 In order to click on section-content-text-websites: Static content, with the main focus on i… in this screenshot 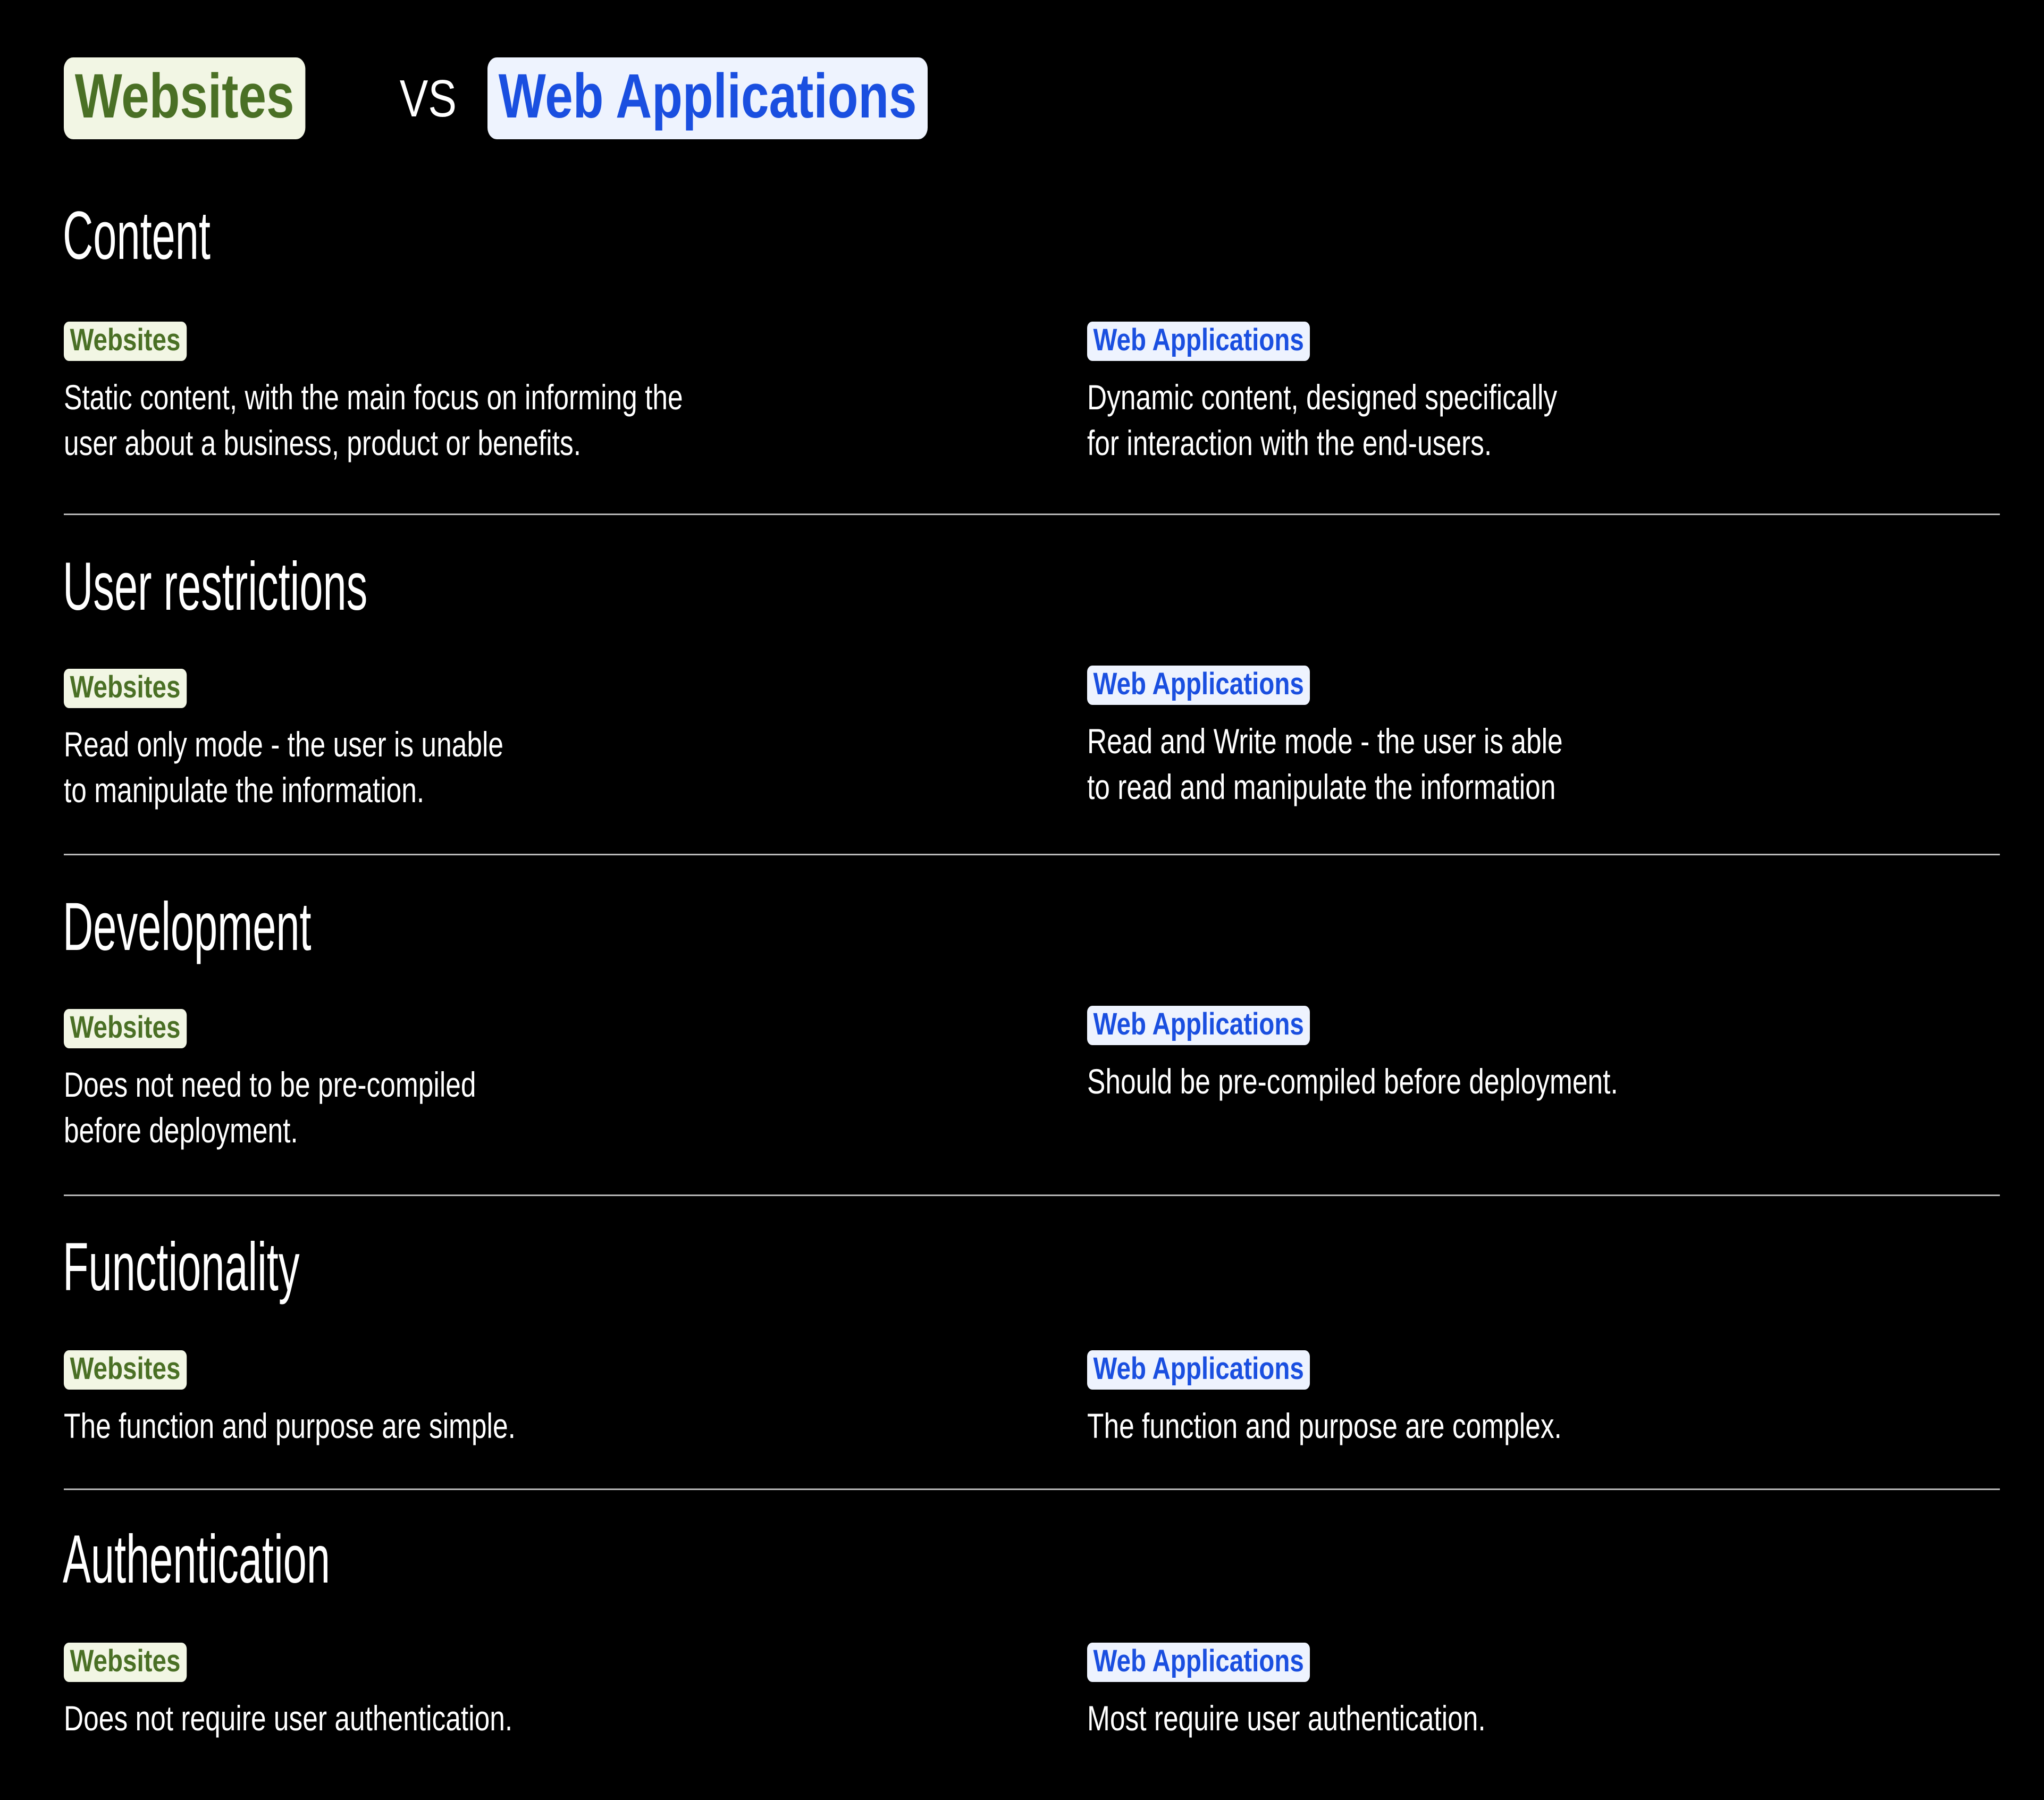, I will do `click(373, 420)`.